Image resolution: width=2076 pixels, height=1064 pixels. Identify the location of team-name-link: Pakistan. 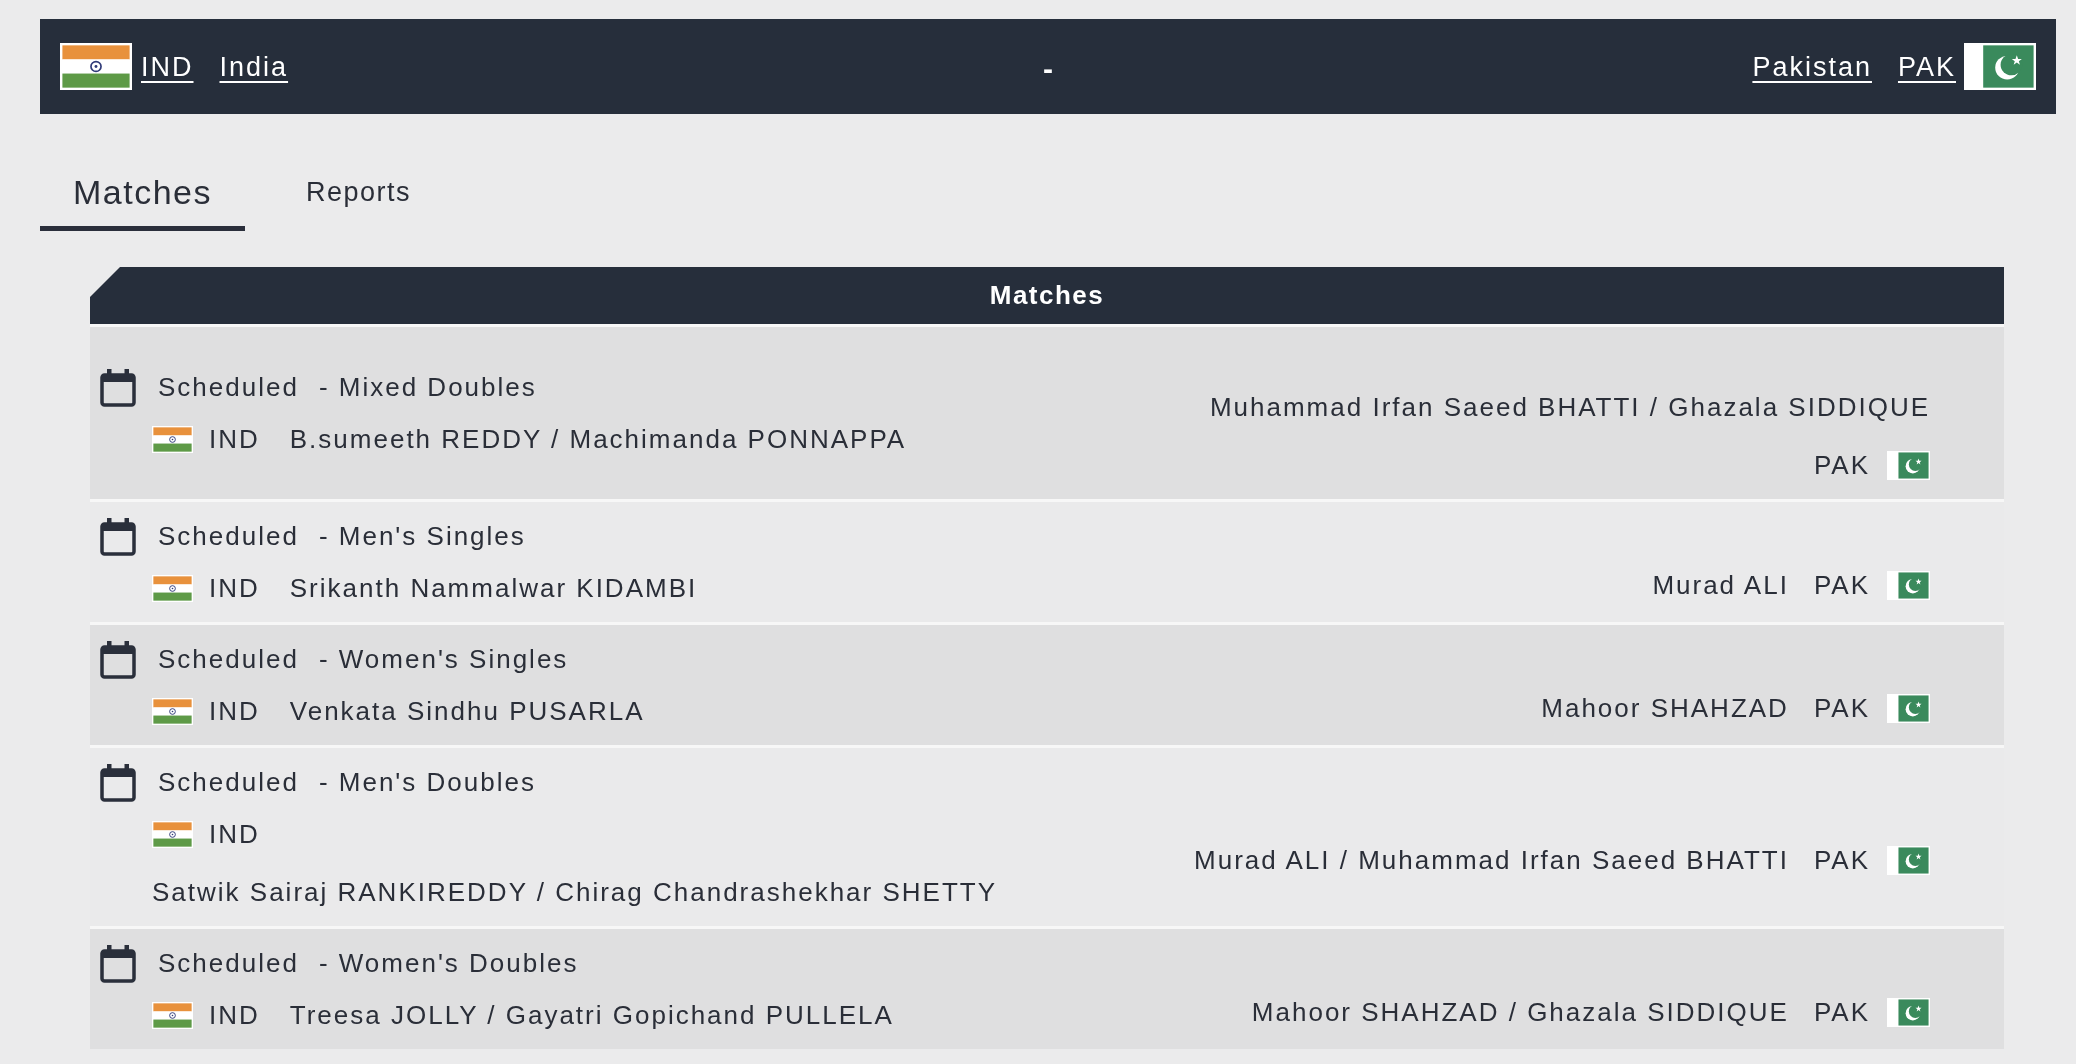
(1812, 66).